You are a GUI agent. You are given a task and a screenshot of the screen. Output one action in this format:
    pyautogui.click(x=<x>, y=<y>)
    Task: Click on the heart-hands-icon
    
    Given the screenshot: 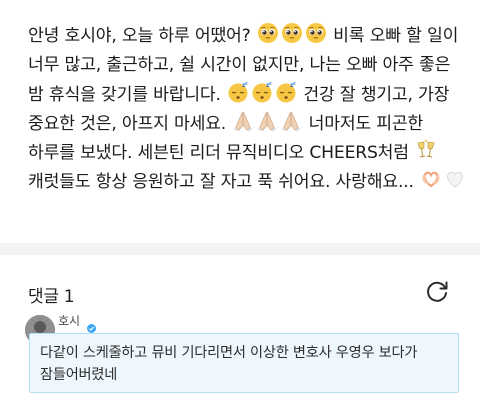 What is the action you would take?
    pyautogui.click(x=431, y=179)
    